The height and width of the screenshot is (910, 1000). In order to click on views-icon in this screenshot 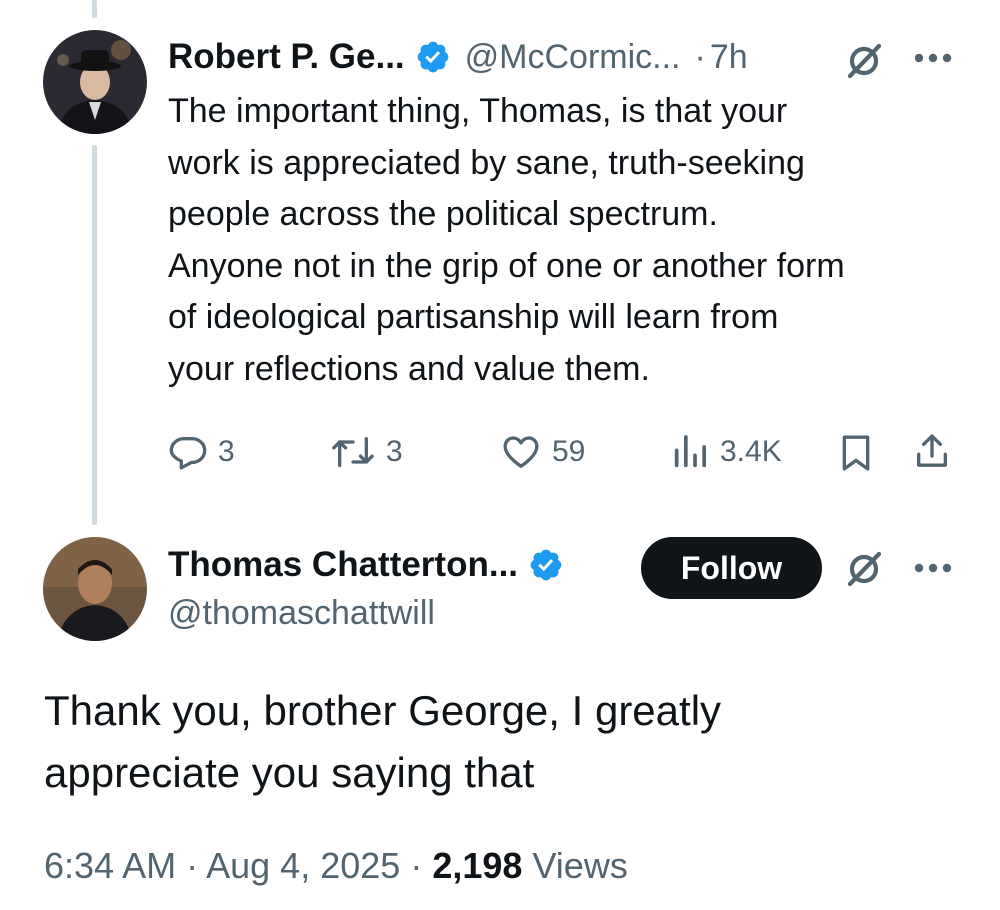, I will do `click(690, 451)`.